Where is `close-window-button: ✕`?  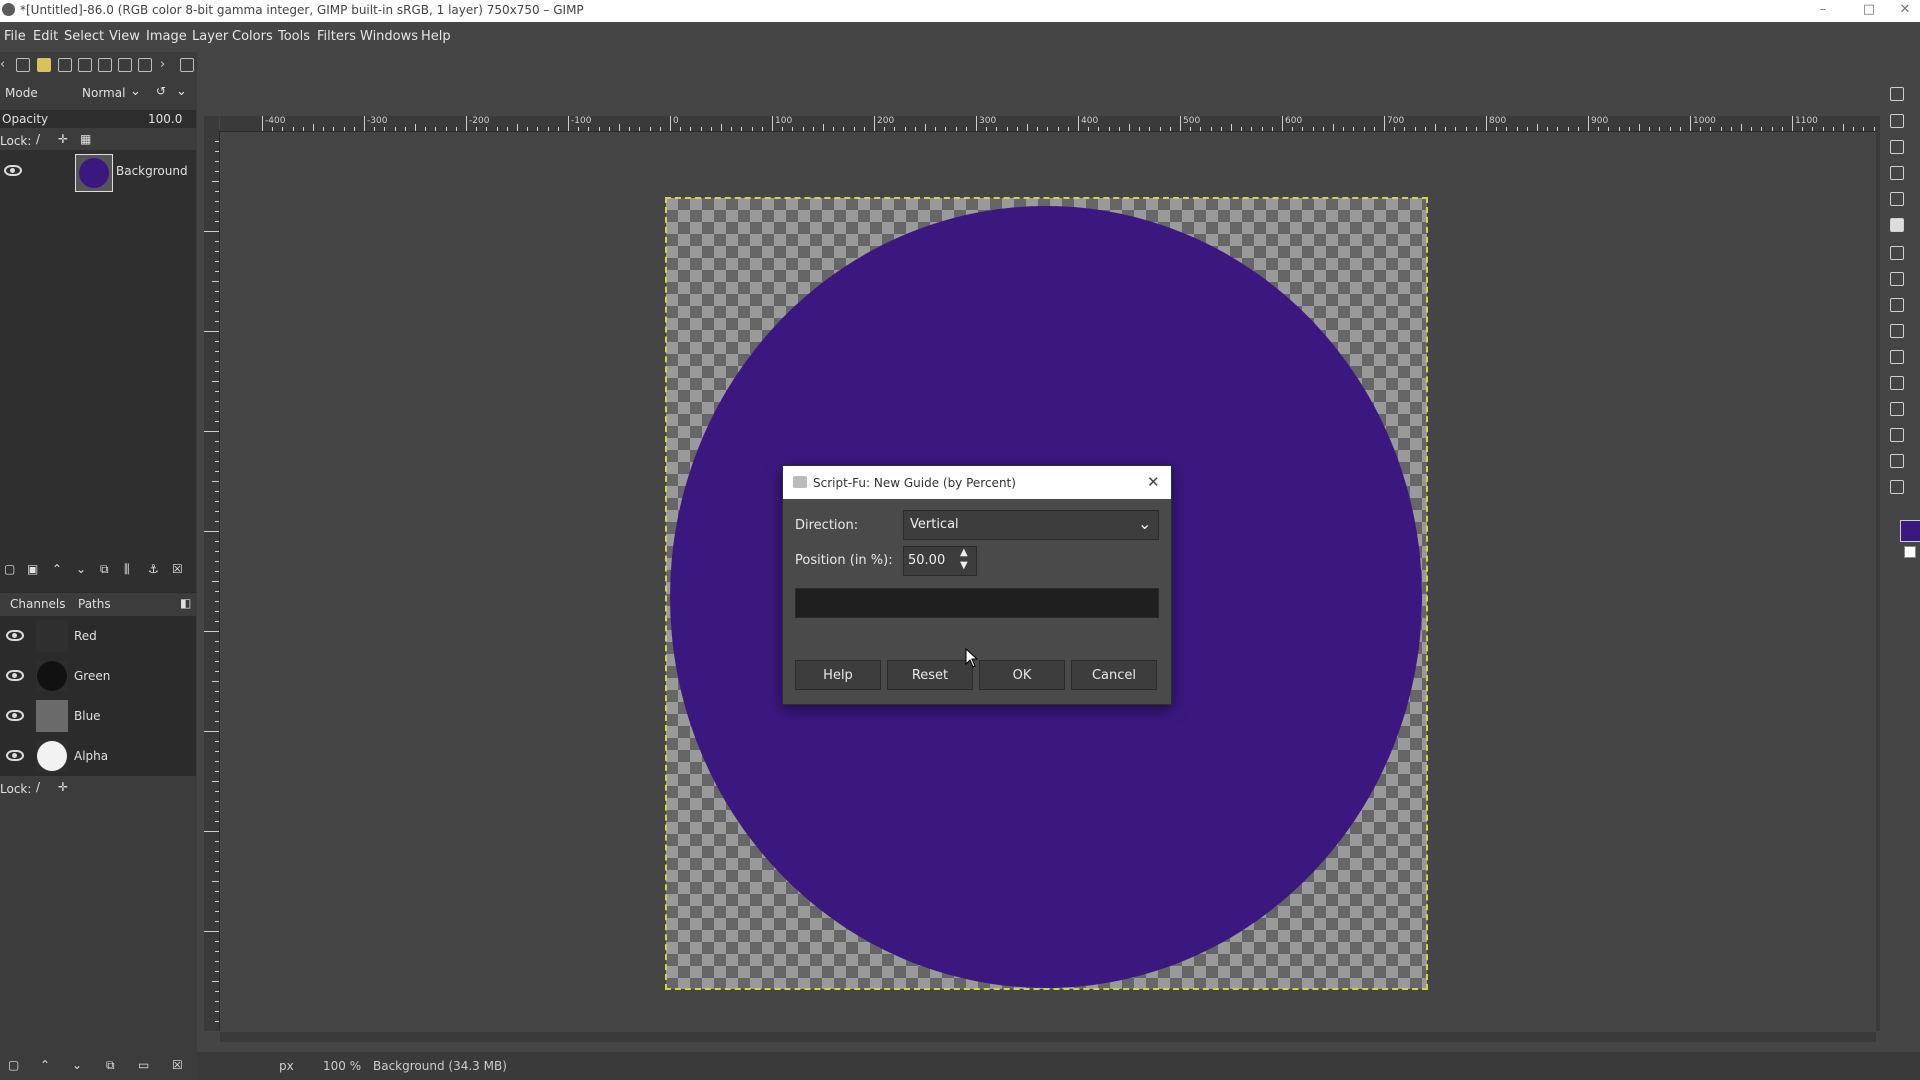
close-window-button: ✕ is located at coordinates (1905, 11).